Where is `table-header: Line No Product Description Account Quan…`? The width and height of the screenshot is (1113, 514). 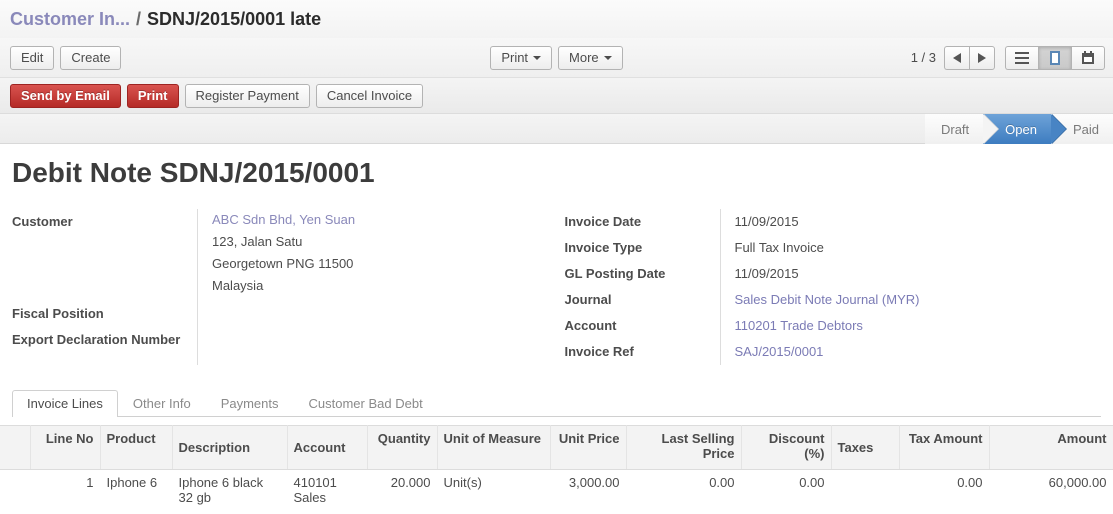
table-header: Line No Product Description Account Quan… is located at coordinates (556, 447).